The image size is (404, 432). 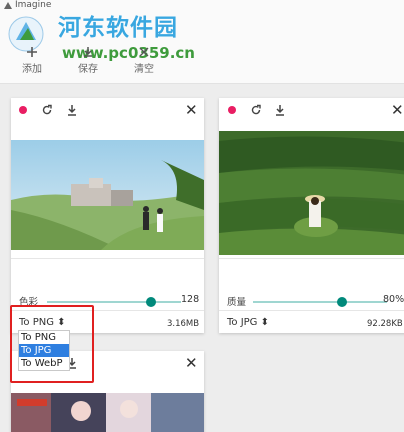 What do you see at coordinates (8, 5) in the screenshot?
I see `app-logo-icon` at bounding box center [8, 5].